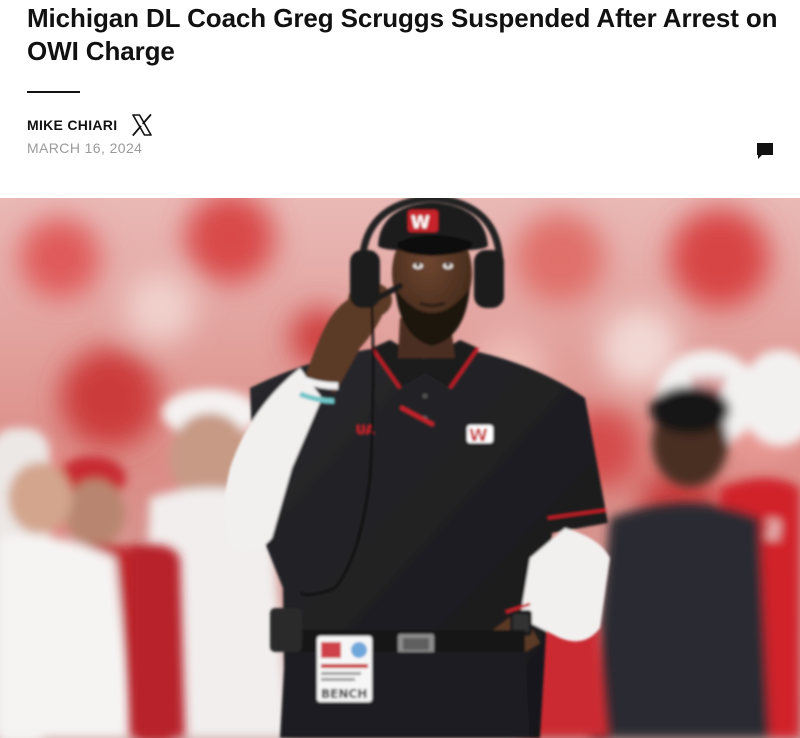  I want to click on byline: MIKE CHIARI, so click(91, 125).